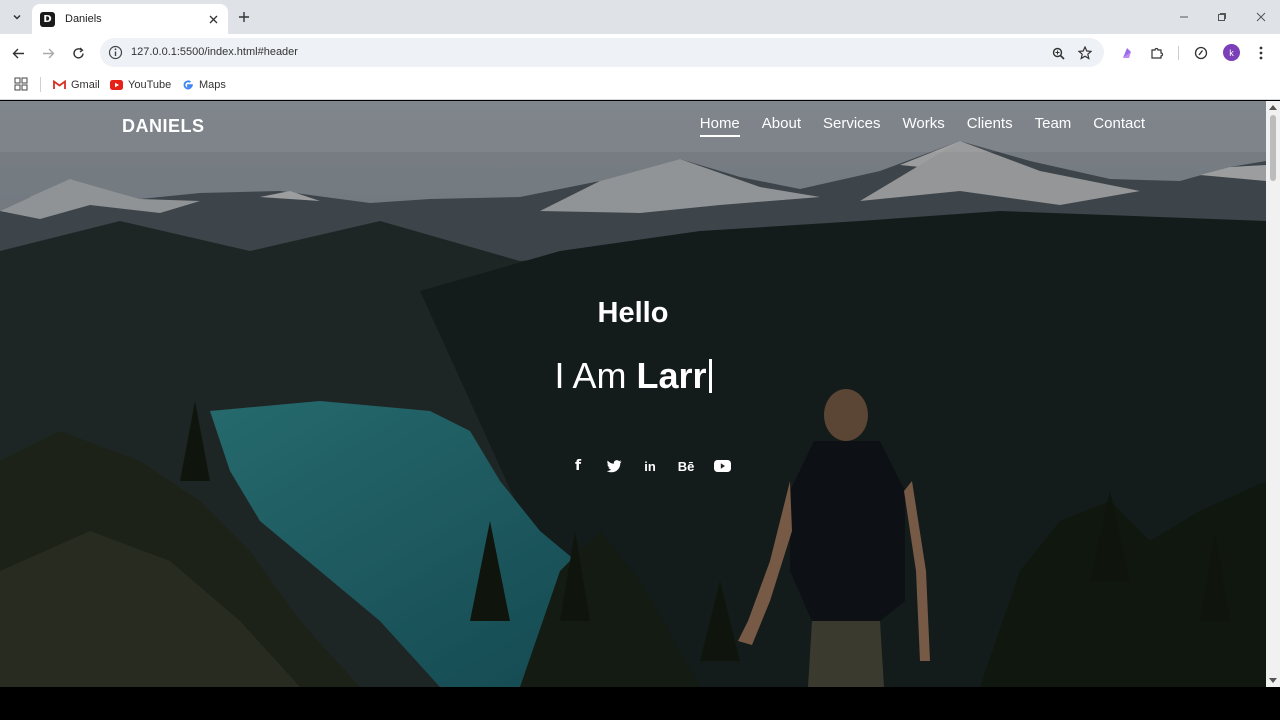  I want to click on new-tab-button, so click(244, 17).